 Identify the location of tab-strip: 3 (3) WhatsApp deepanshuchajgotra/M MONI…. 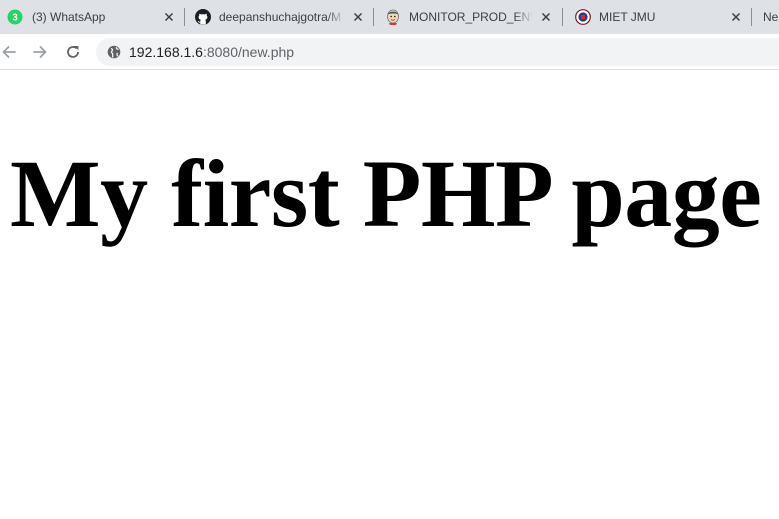
(389, 17).